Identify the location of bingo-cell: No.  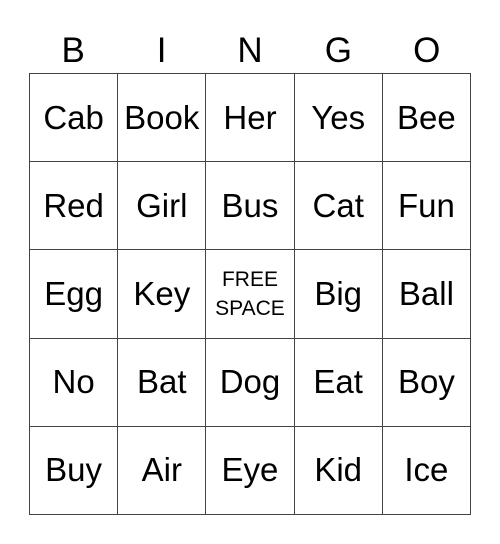
(74, 382).